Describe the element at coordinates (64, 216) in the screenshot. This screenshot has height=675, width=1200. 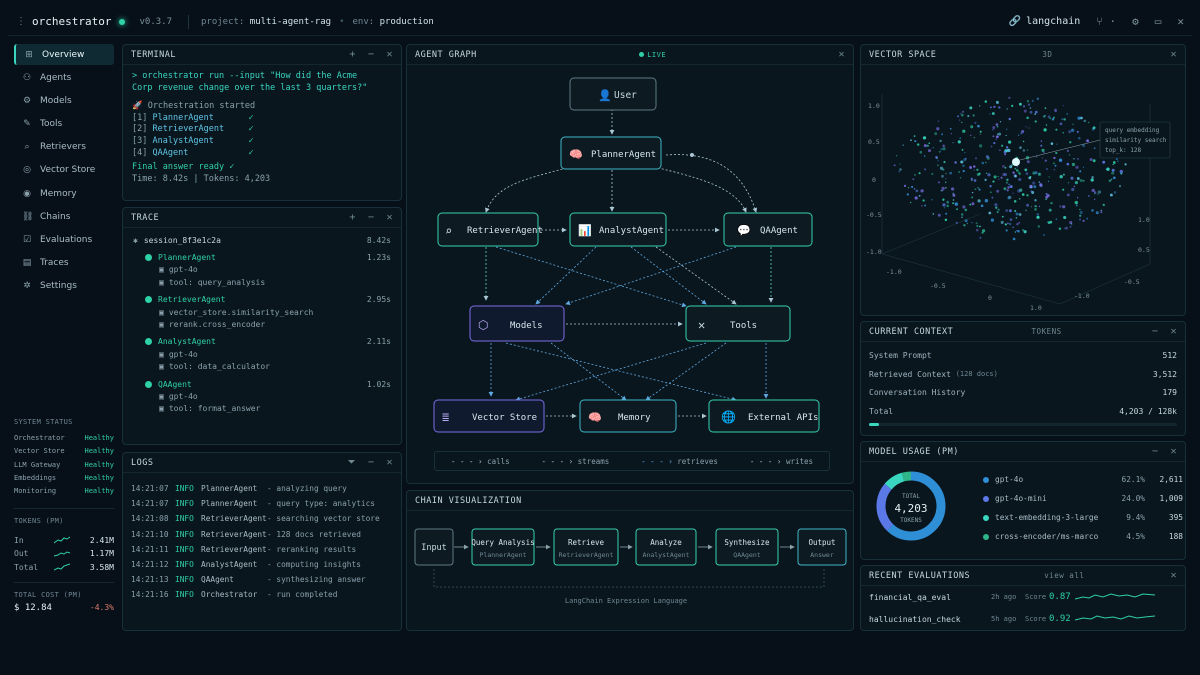
I see `sidebar-item-chains: ⛓ Chains` at that location.